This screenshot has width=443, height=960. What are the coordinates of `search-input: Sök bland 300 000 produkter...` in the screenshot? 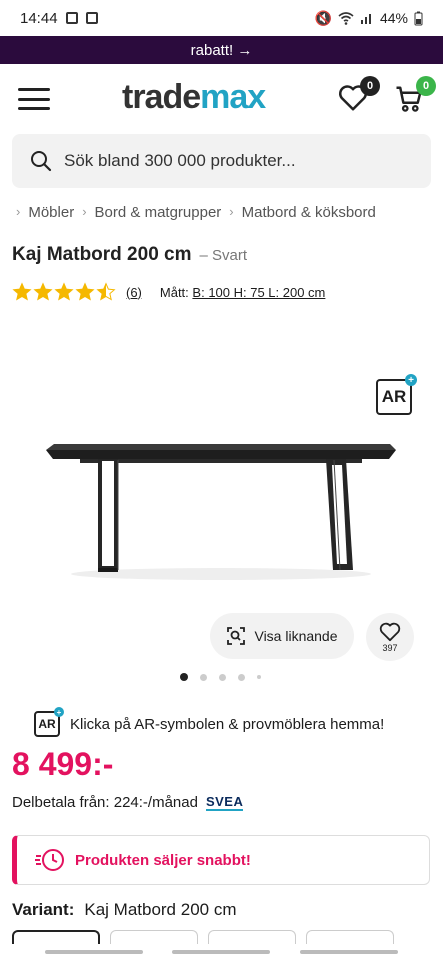 It's located at (221, 161).